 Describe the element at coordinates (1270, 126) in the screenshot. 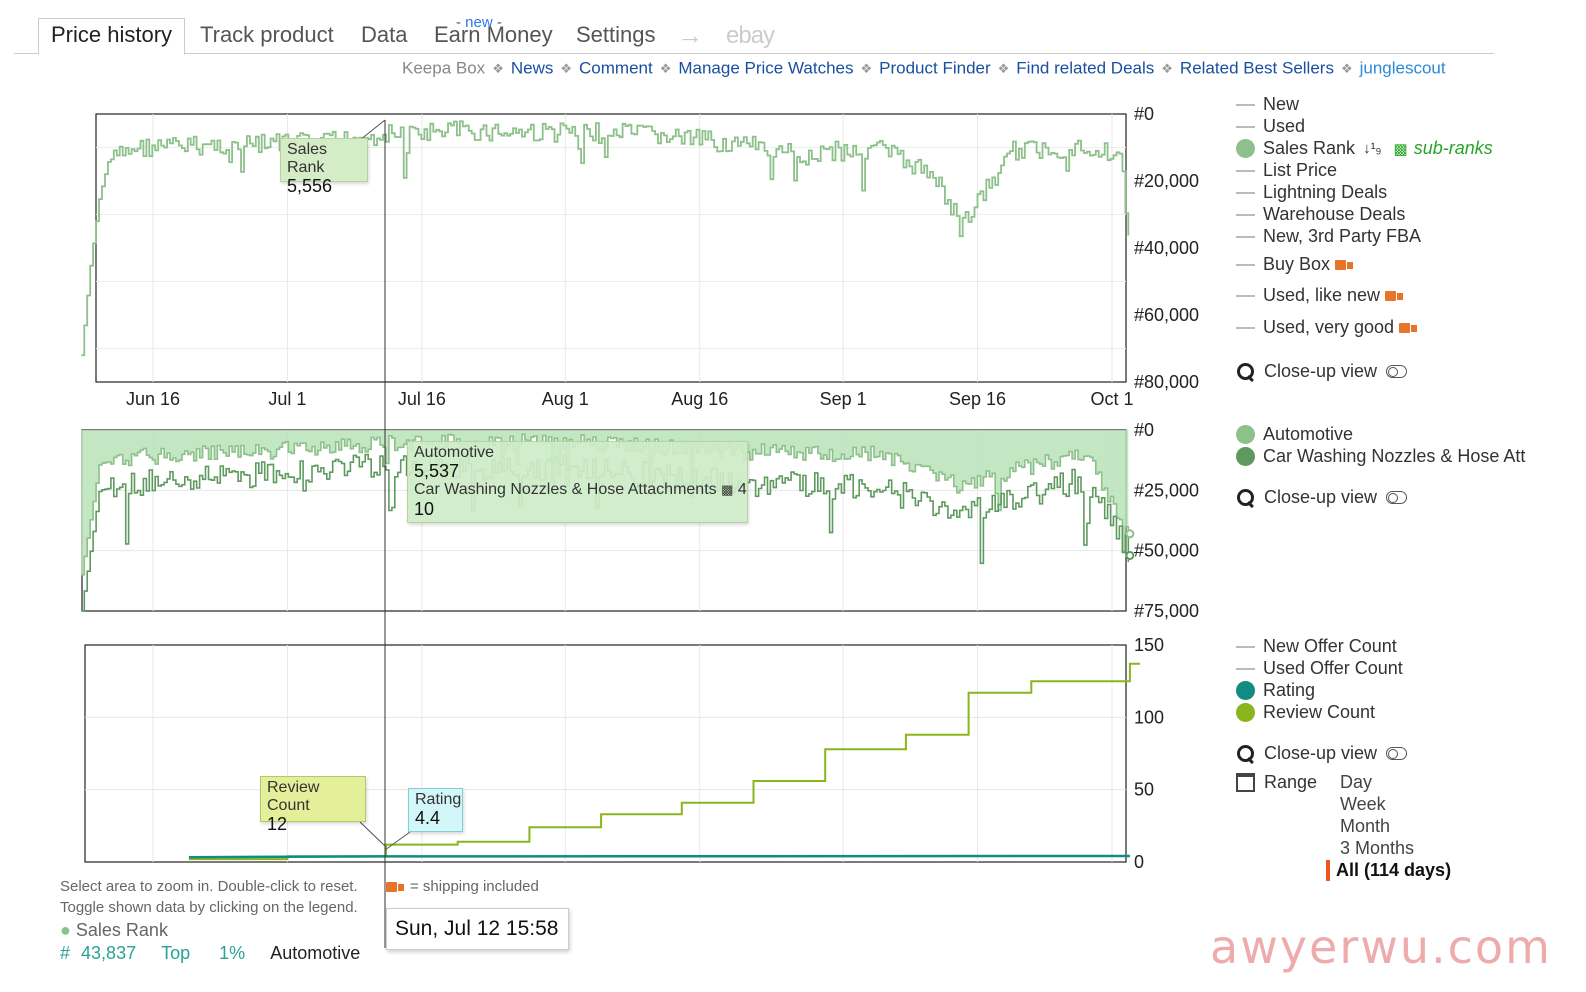

I see `legend-item-used: Used` at that location.